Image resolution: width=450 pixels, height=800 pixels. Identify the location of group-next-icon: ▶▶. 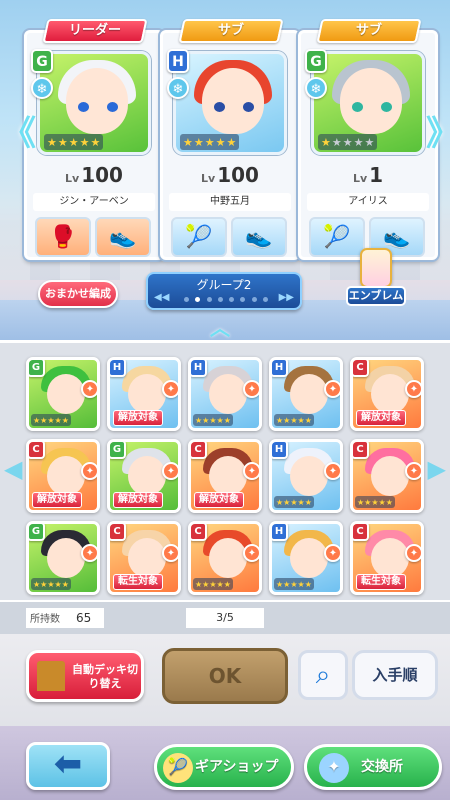
(286, 297).